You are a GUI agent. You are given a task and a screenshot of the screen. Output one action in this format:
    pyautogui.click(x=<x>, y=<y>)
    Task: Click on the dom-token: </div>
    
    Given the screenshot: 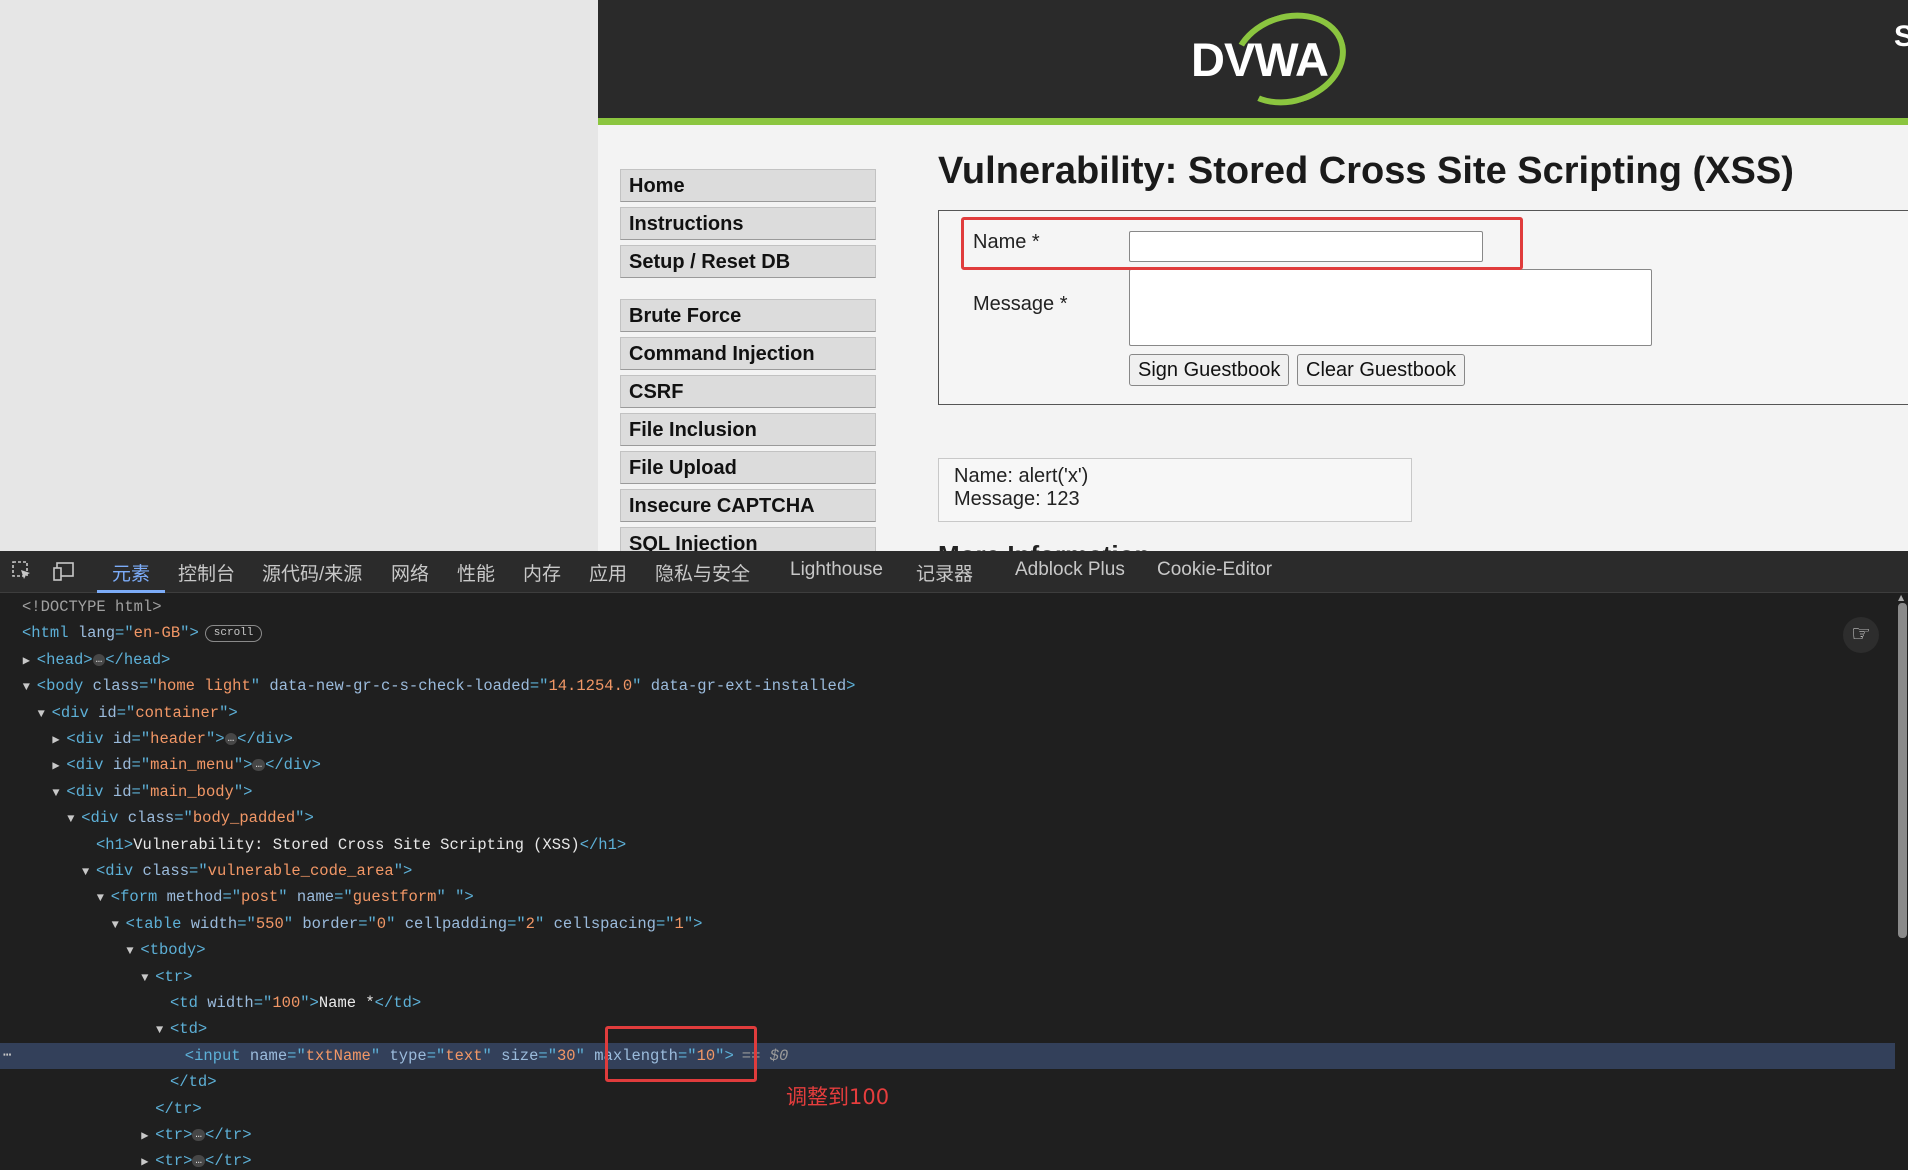 What is the action you would take?
    pyautogui.click(x=293, y=765)
    